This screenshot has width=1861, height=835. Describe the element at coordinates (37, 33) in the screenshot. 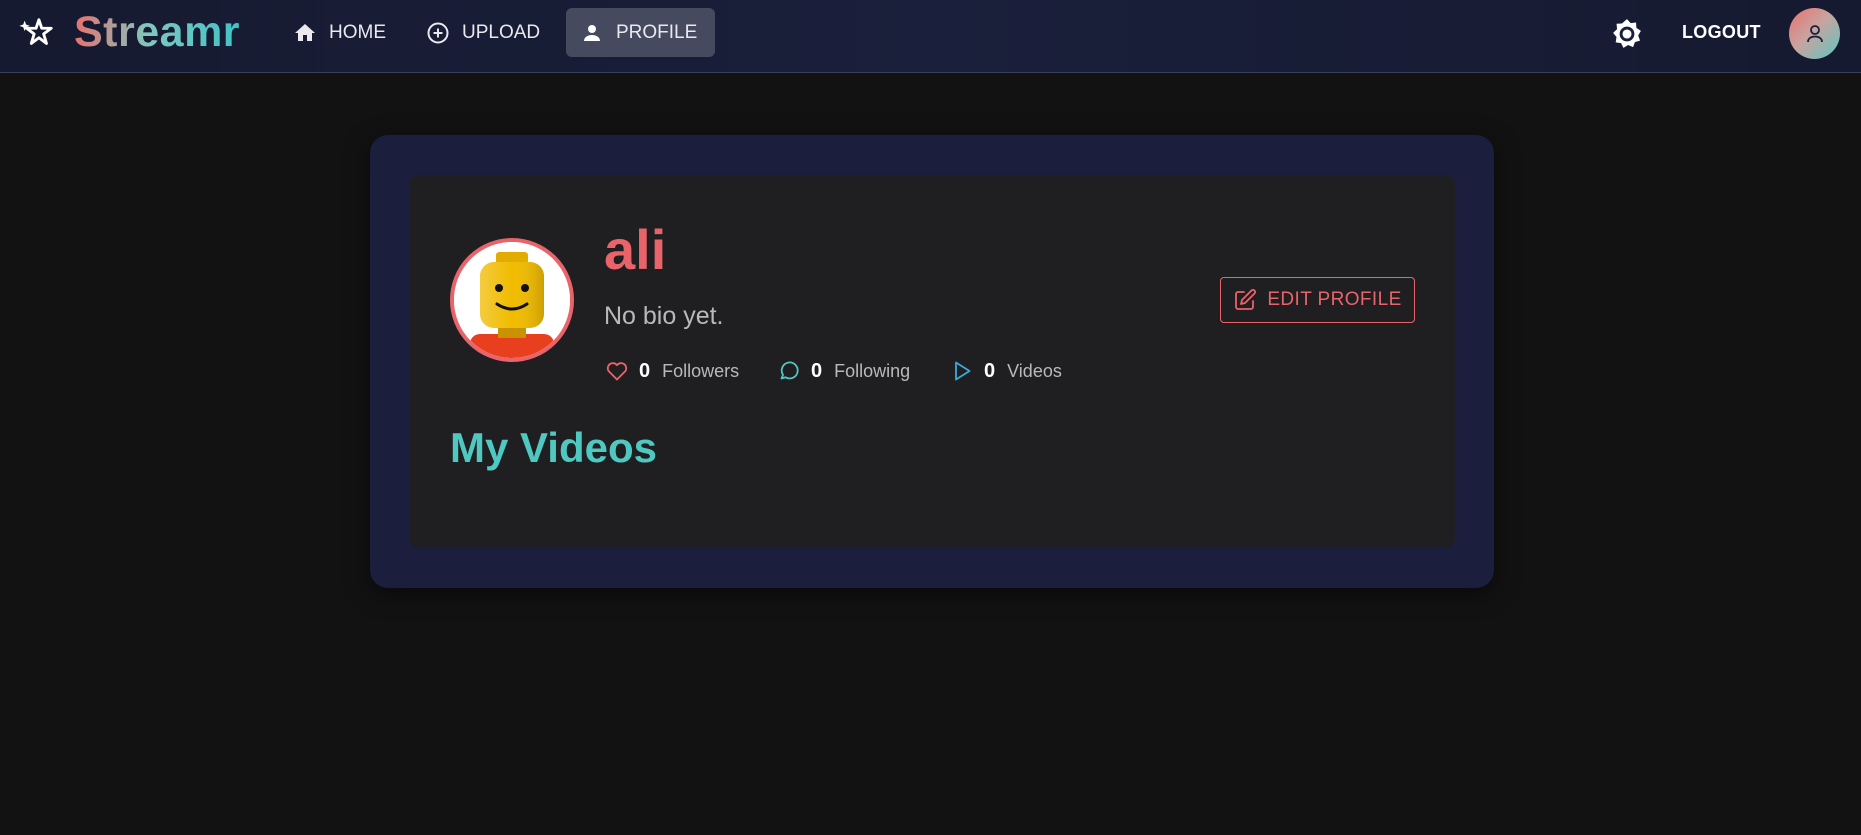

I see `sparkle-star-icon` at that location.